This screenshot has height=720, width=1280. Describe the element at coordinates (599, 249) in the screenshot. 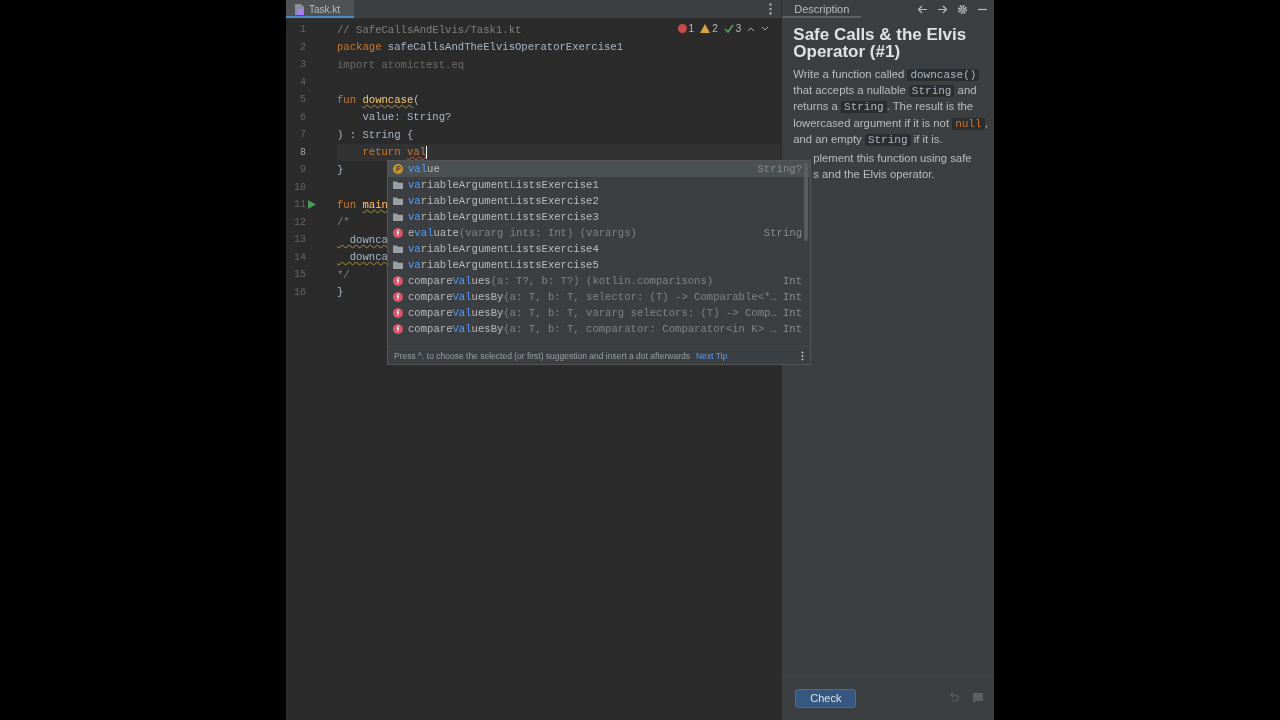

I see `completion-item: variableArgumentListsExercise4` at that location.